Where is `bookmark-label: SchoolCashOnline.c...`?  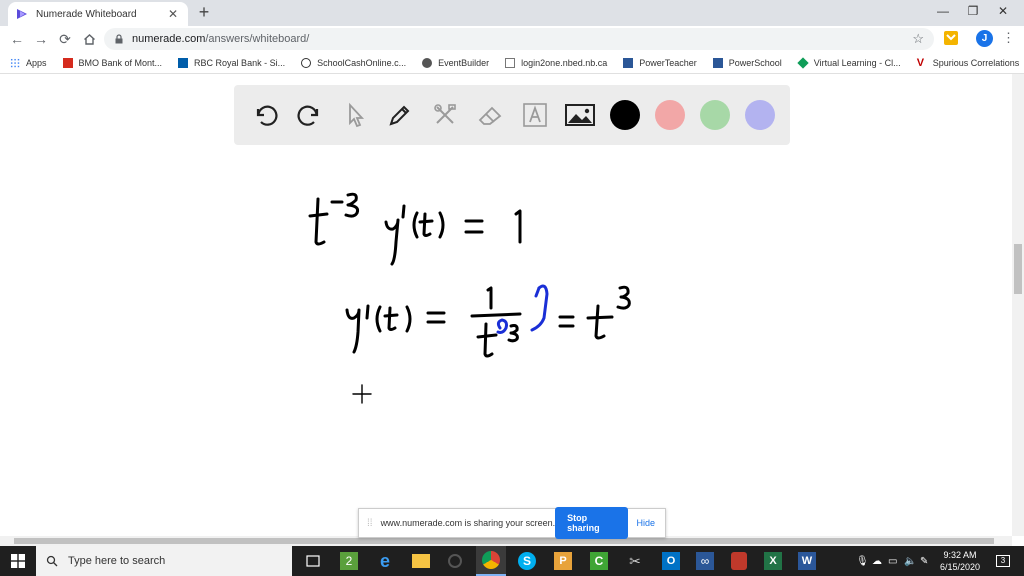
bookmark-label: SchoolCashOnline.c... is located at coordinates (362, 62).